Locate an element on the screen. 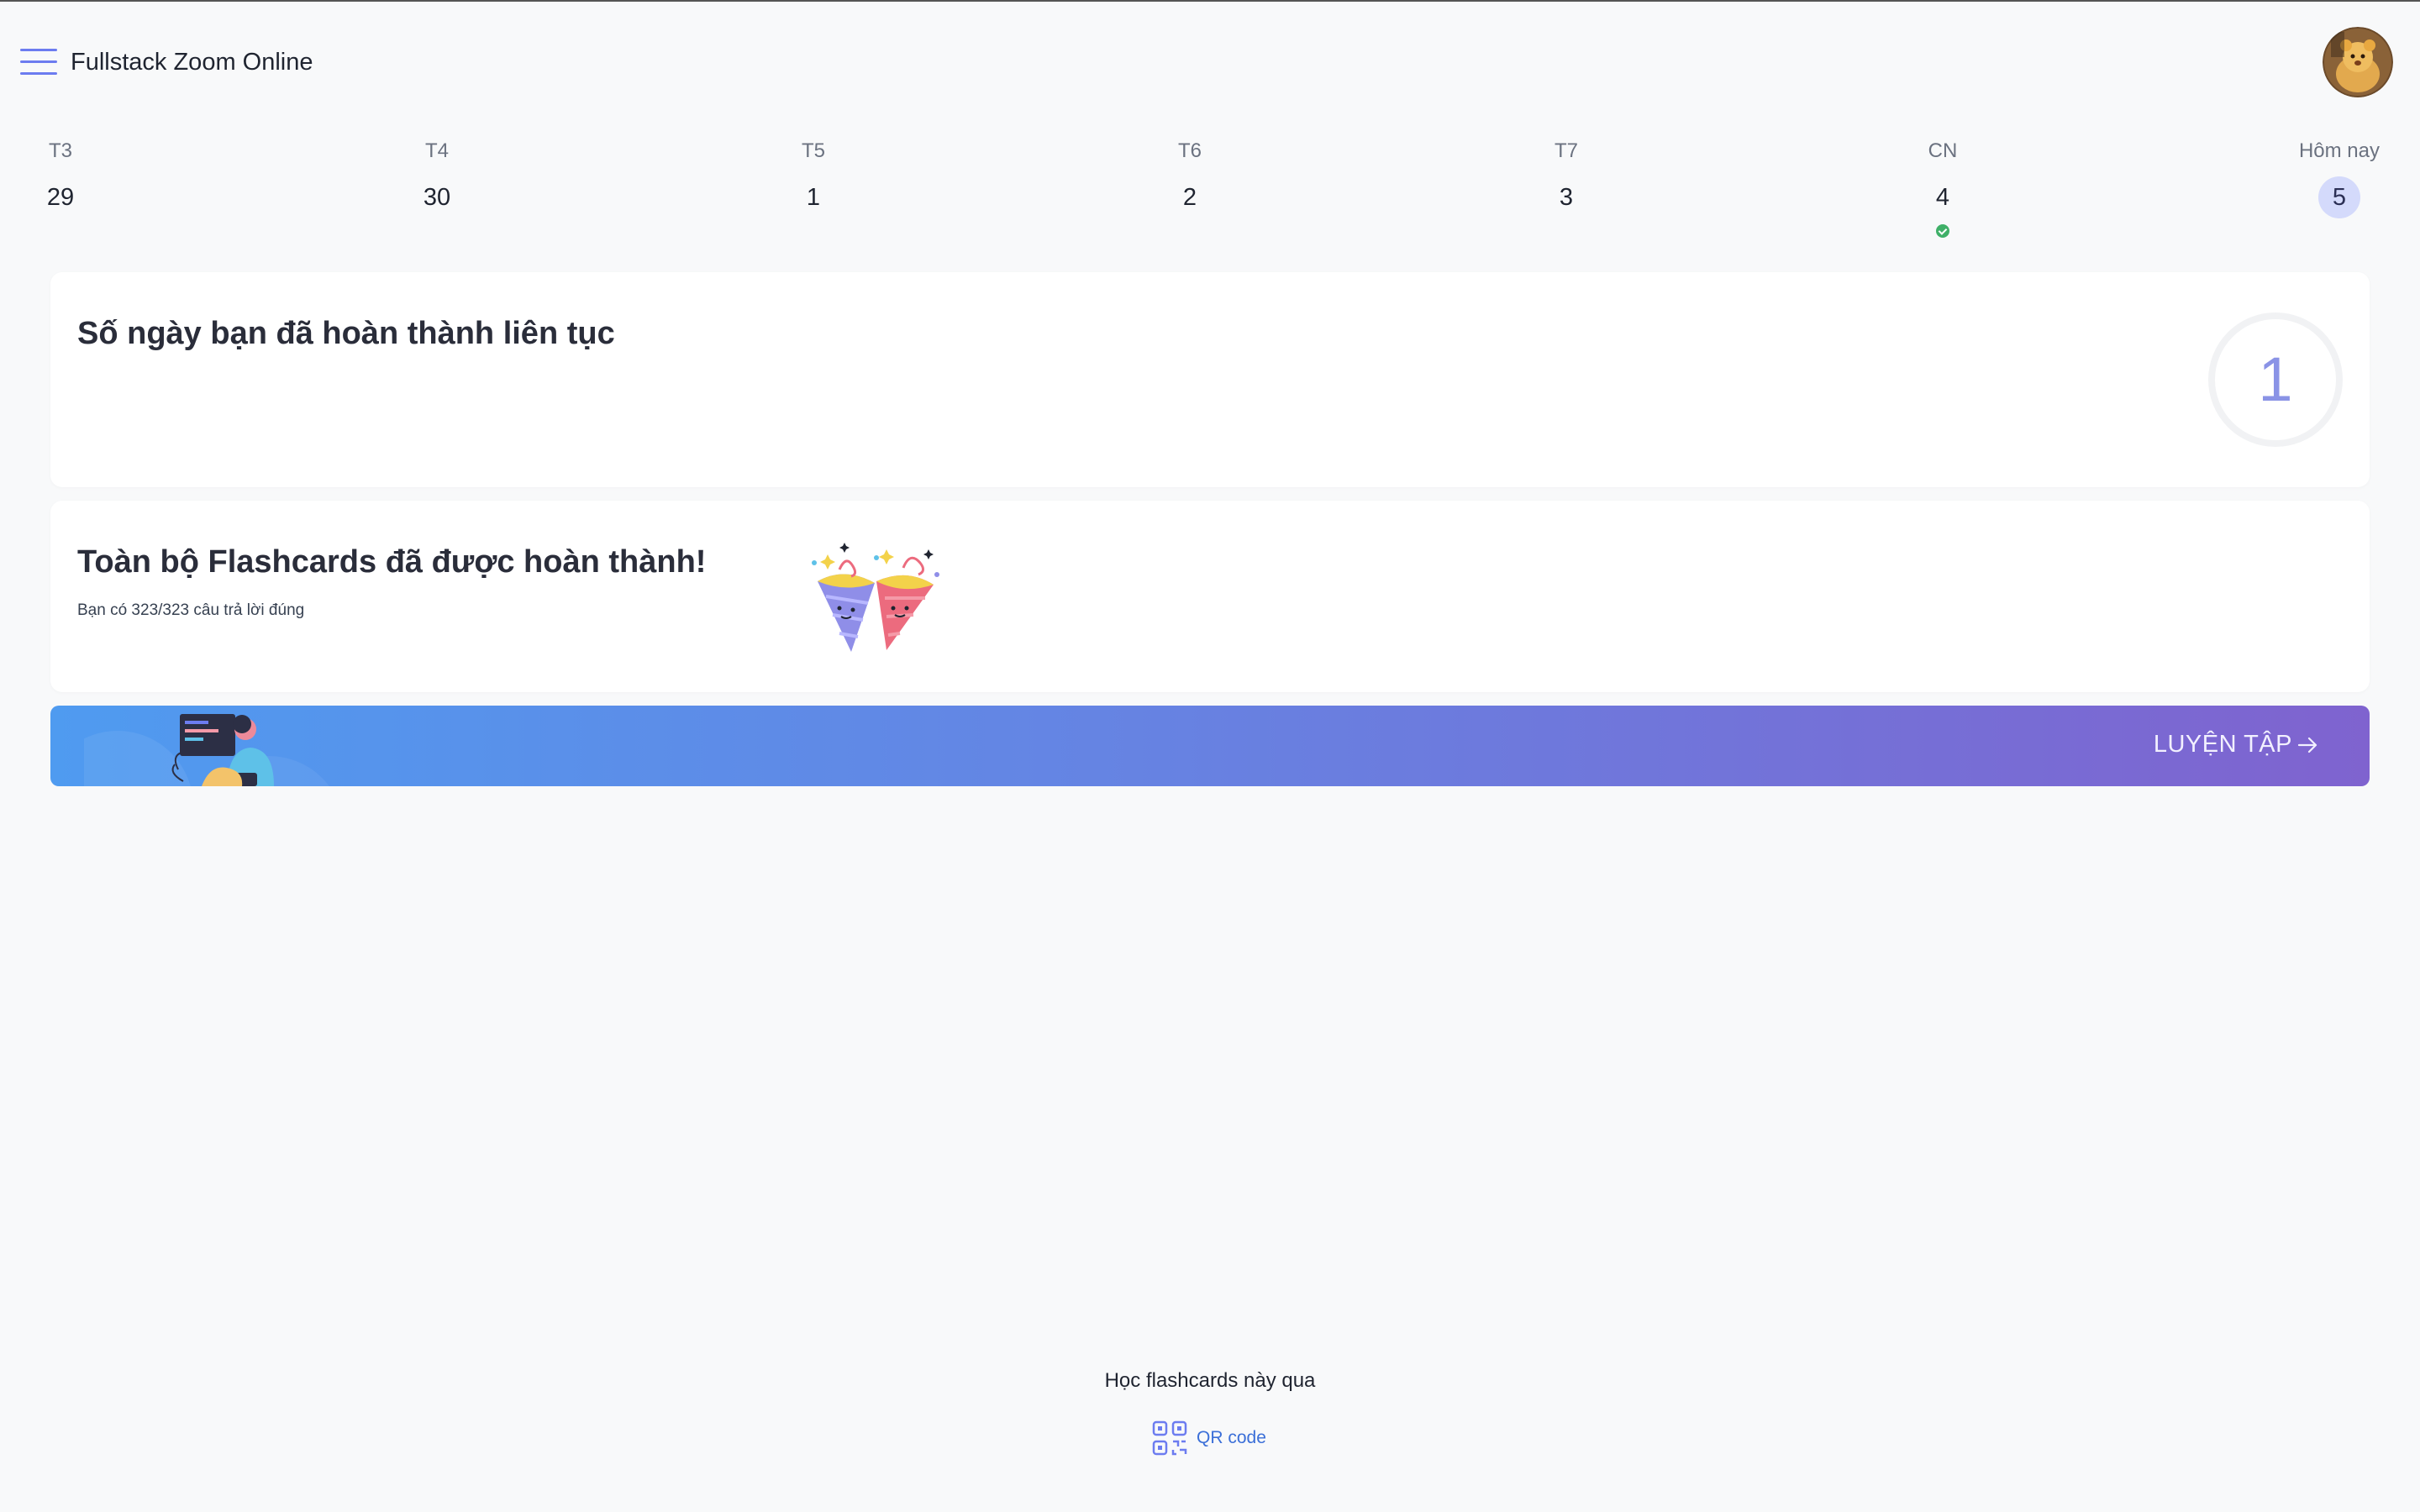  day-label: CN is located at coordinates (1943, 150).